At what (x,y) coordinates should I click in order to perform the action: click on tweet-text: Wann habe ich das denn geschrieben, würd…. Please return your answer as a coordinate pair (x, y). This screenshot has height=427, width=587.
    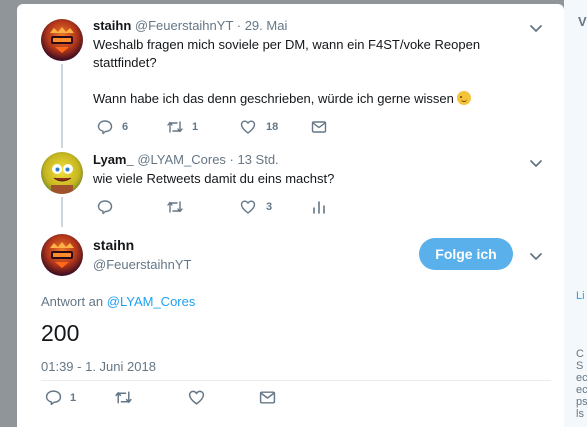
    Looking at the image, I should click on (273, 98).